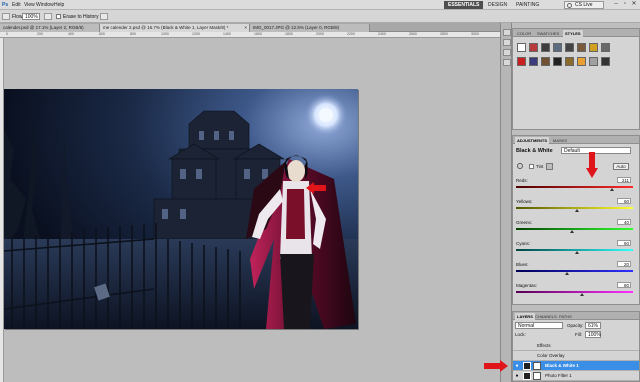 The width and height of the screenshot is (640, 382). I want to click on layer-row: Effects, so click(576, 346).